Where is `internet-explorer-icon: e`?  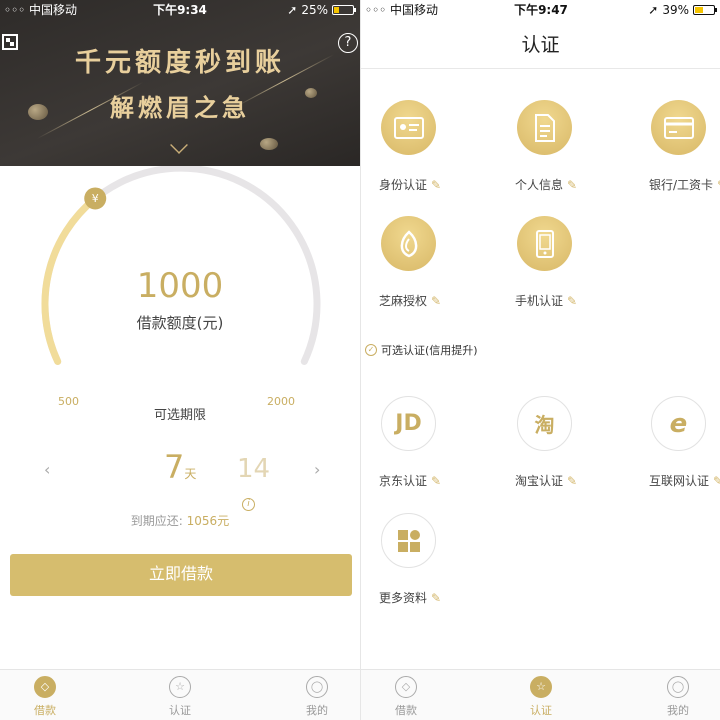 internet-explorer-icon: e is located at coordinates (678, 423).